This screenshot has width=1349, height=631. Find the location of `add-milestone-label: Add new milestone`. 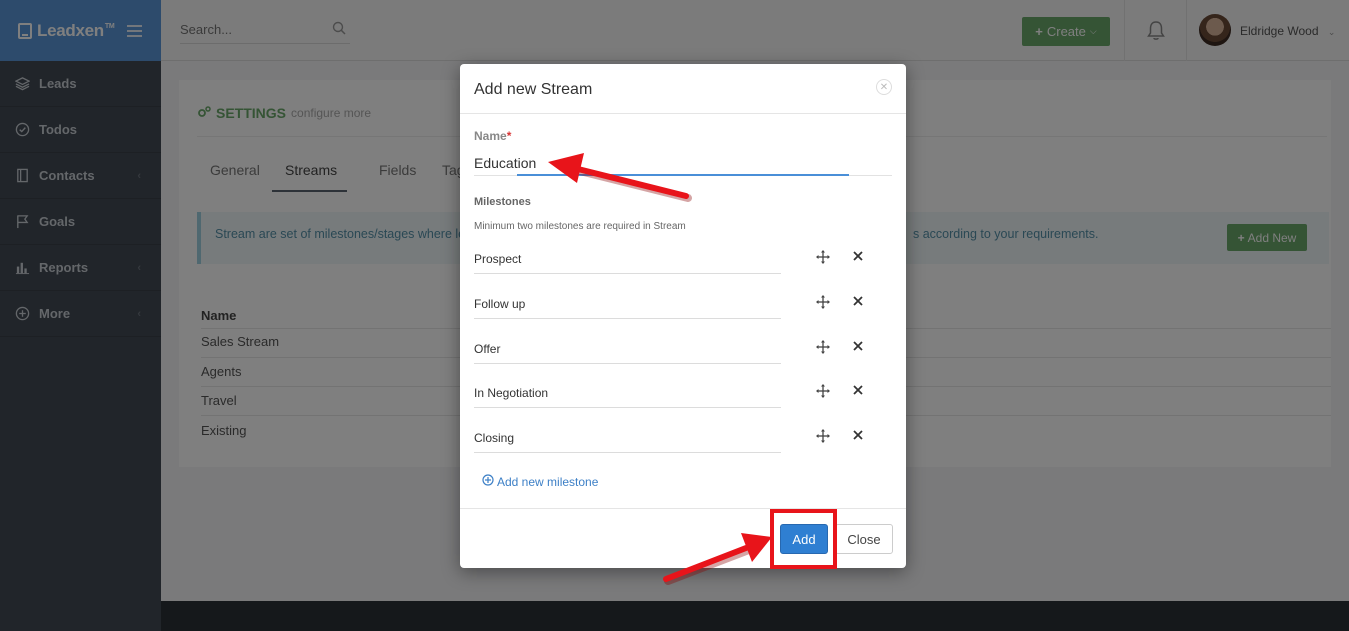

add-milestone-label: Add new milestone is located at coordinates (548, 481).